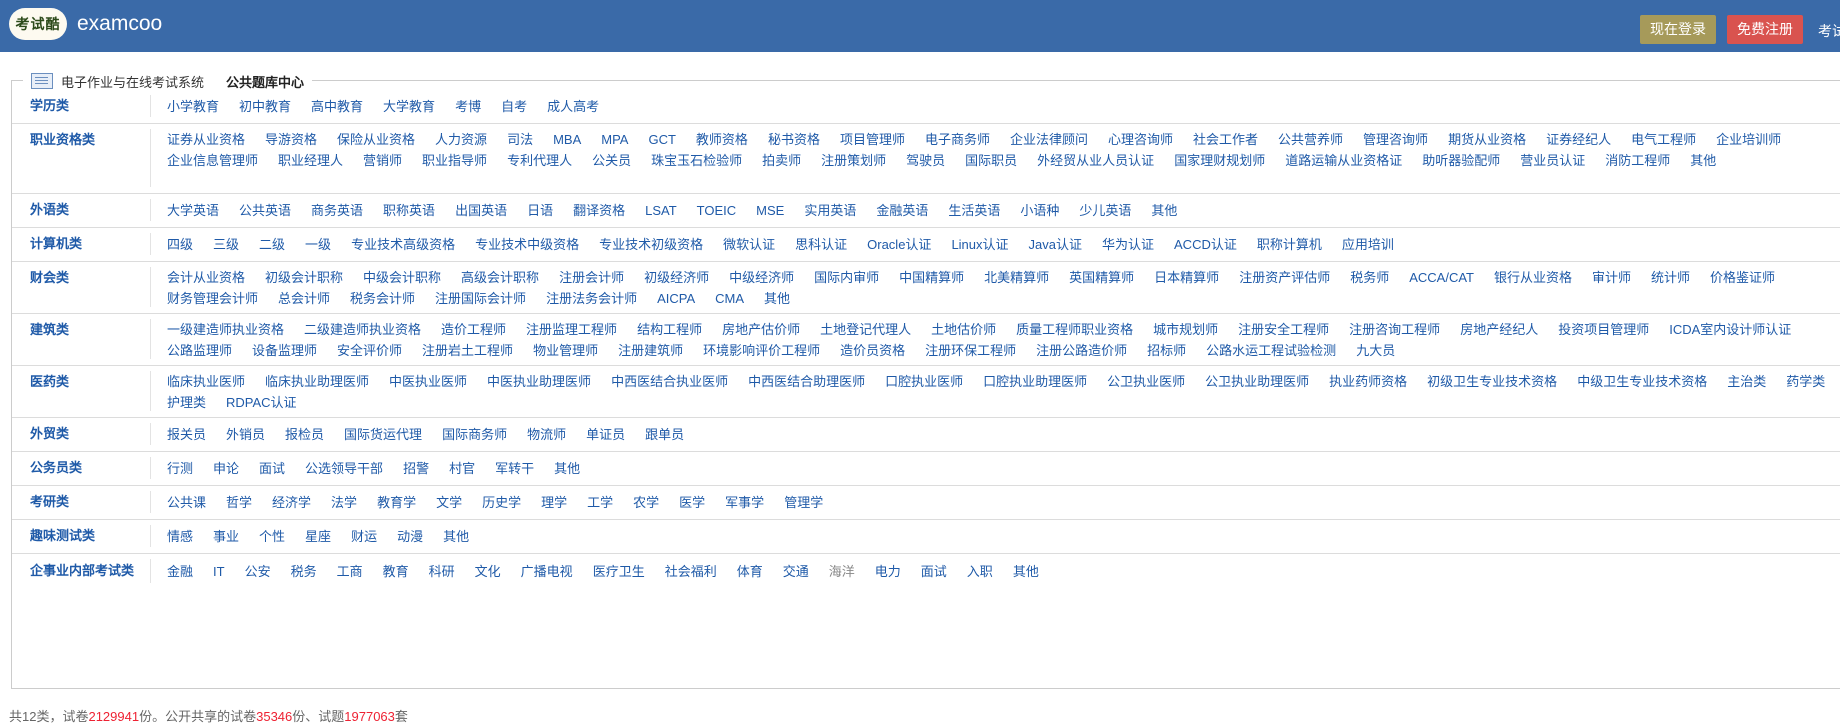 Image resolution: width=1840 pixels, height=726 pixels. Describe the element at coordinates (1081, 350) in the screenshot. I see `exam-link: 注册公路造价师` at that location.